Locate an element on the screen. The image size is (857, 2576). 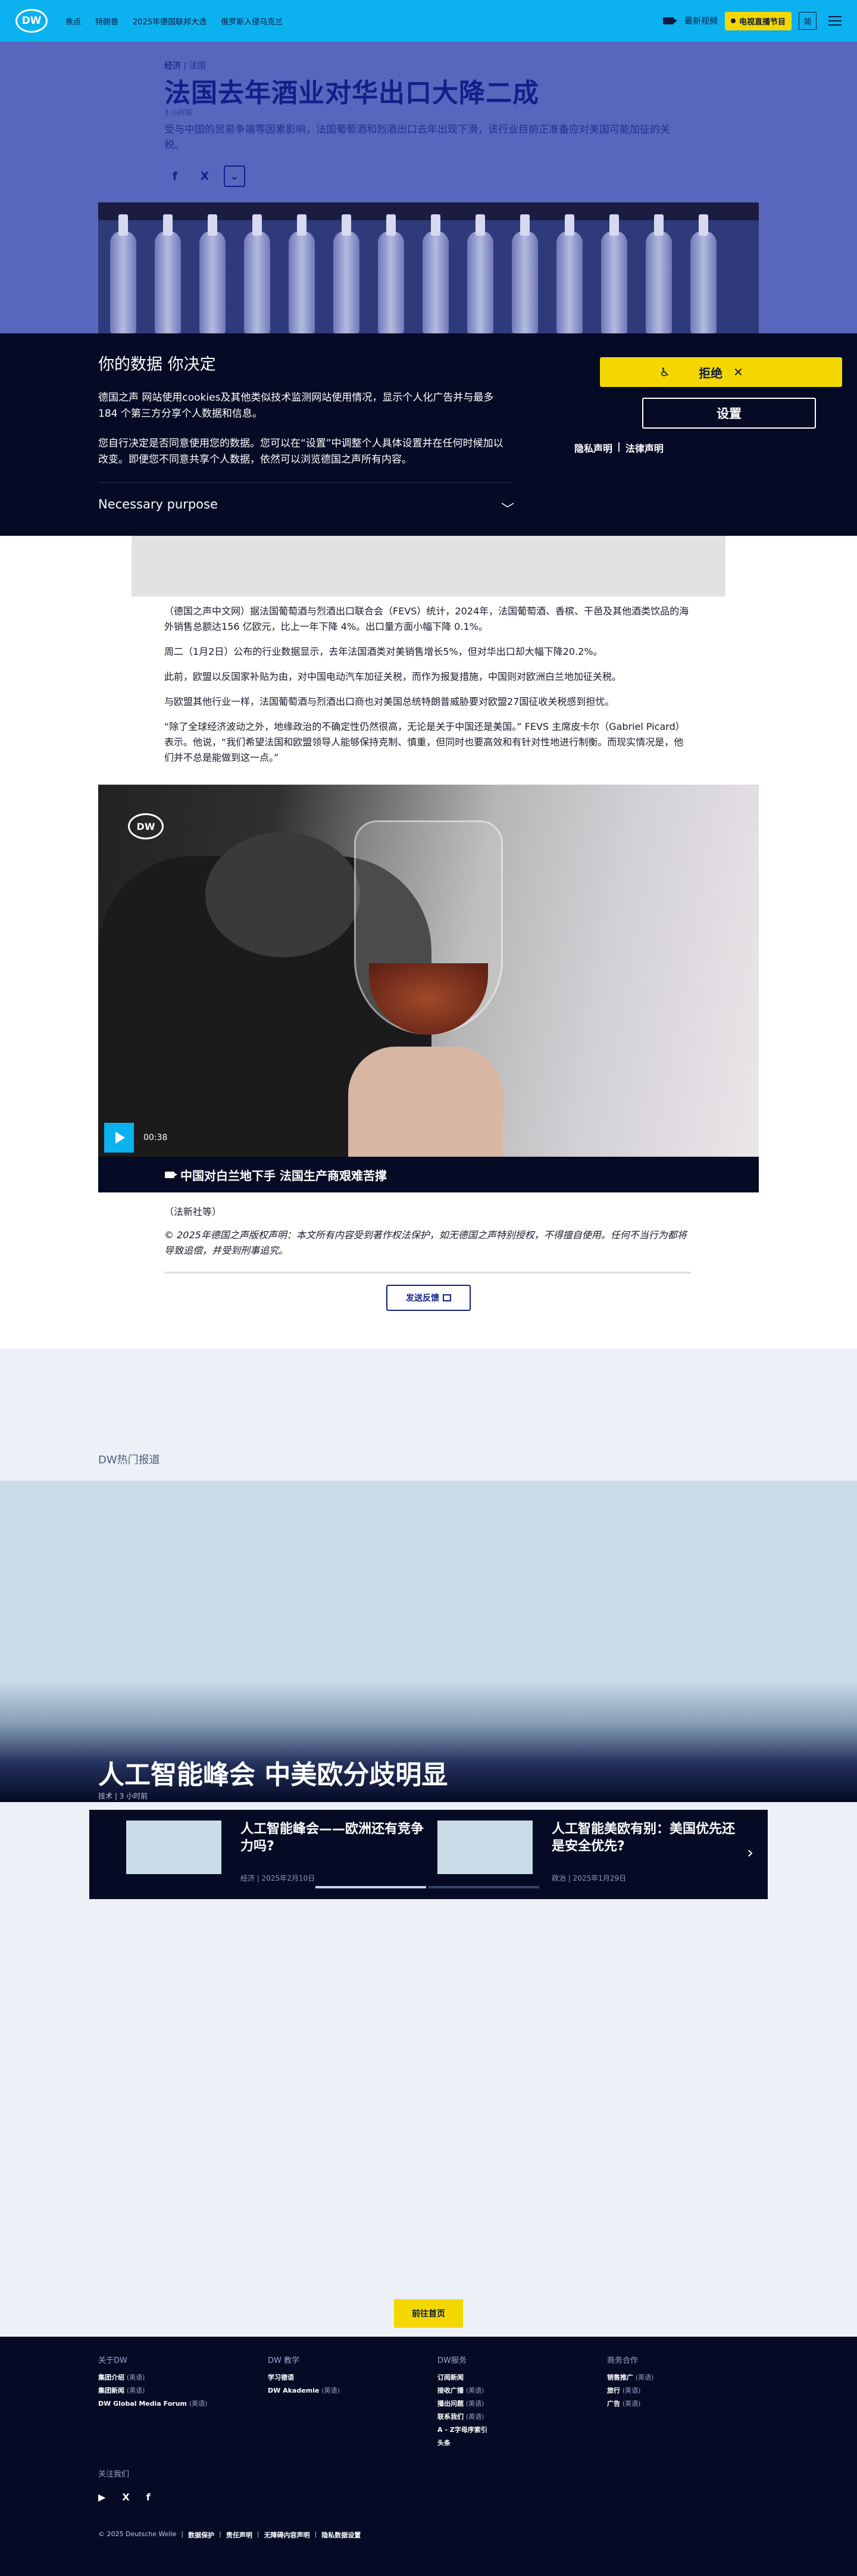
carousel-item-meta: 经济 | 2025年2月10日 is located at coordinates (277, 1878).